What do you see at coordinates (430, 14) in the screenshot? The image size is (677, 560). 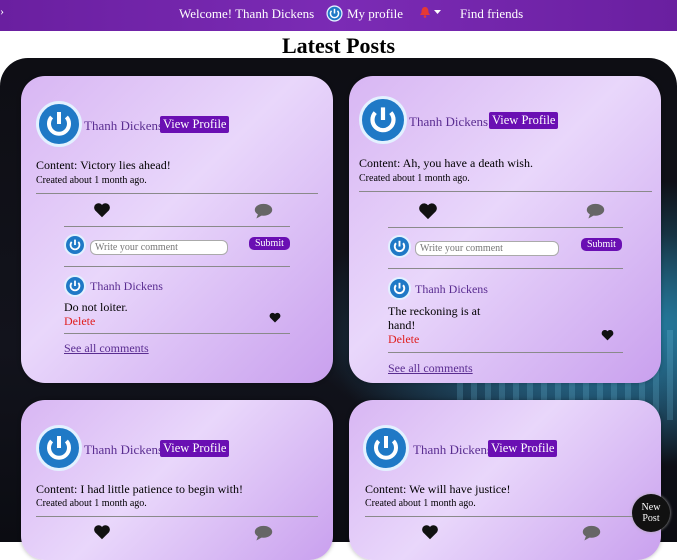 I see `notifications-bell-icon` at bounding box center [430, 14].